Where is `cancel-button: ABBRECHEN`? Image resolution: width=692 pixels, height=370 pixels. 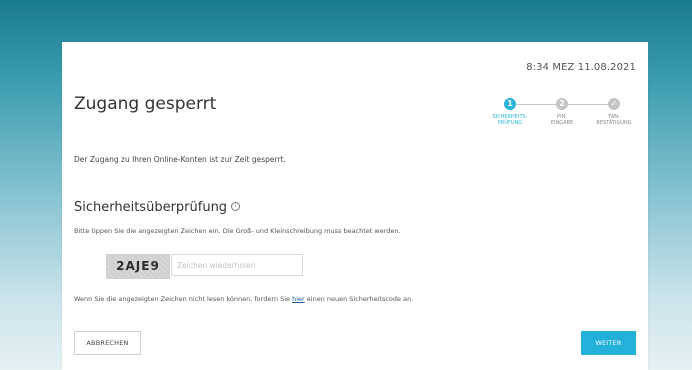 cancel-button: ABBRECHEN is located at coordinates (107, 343).